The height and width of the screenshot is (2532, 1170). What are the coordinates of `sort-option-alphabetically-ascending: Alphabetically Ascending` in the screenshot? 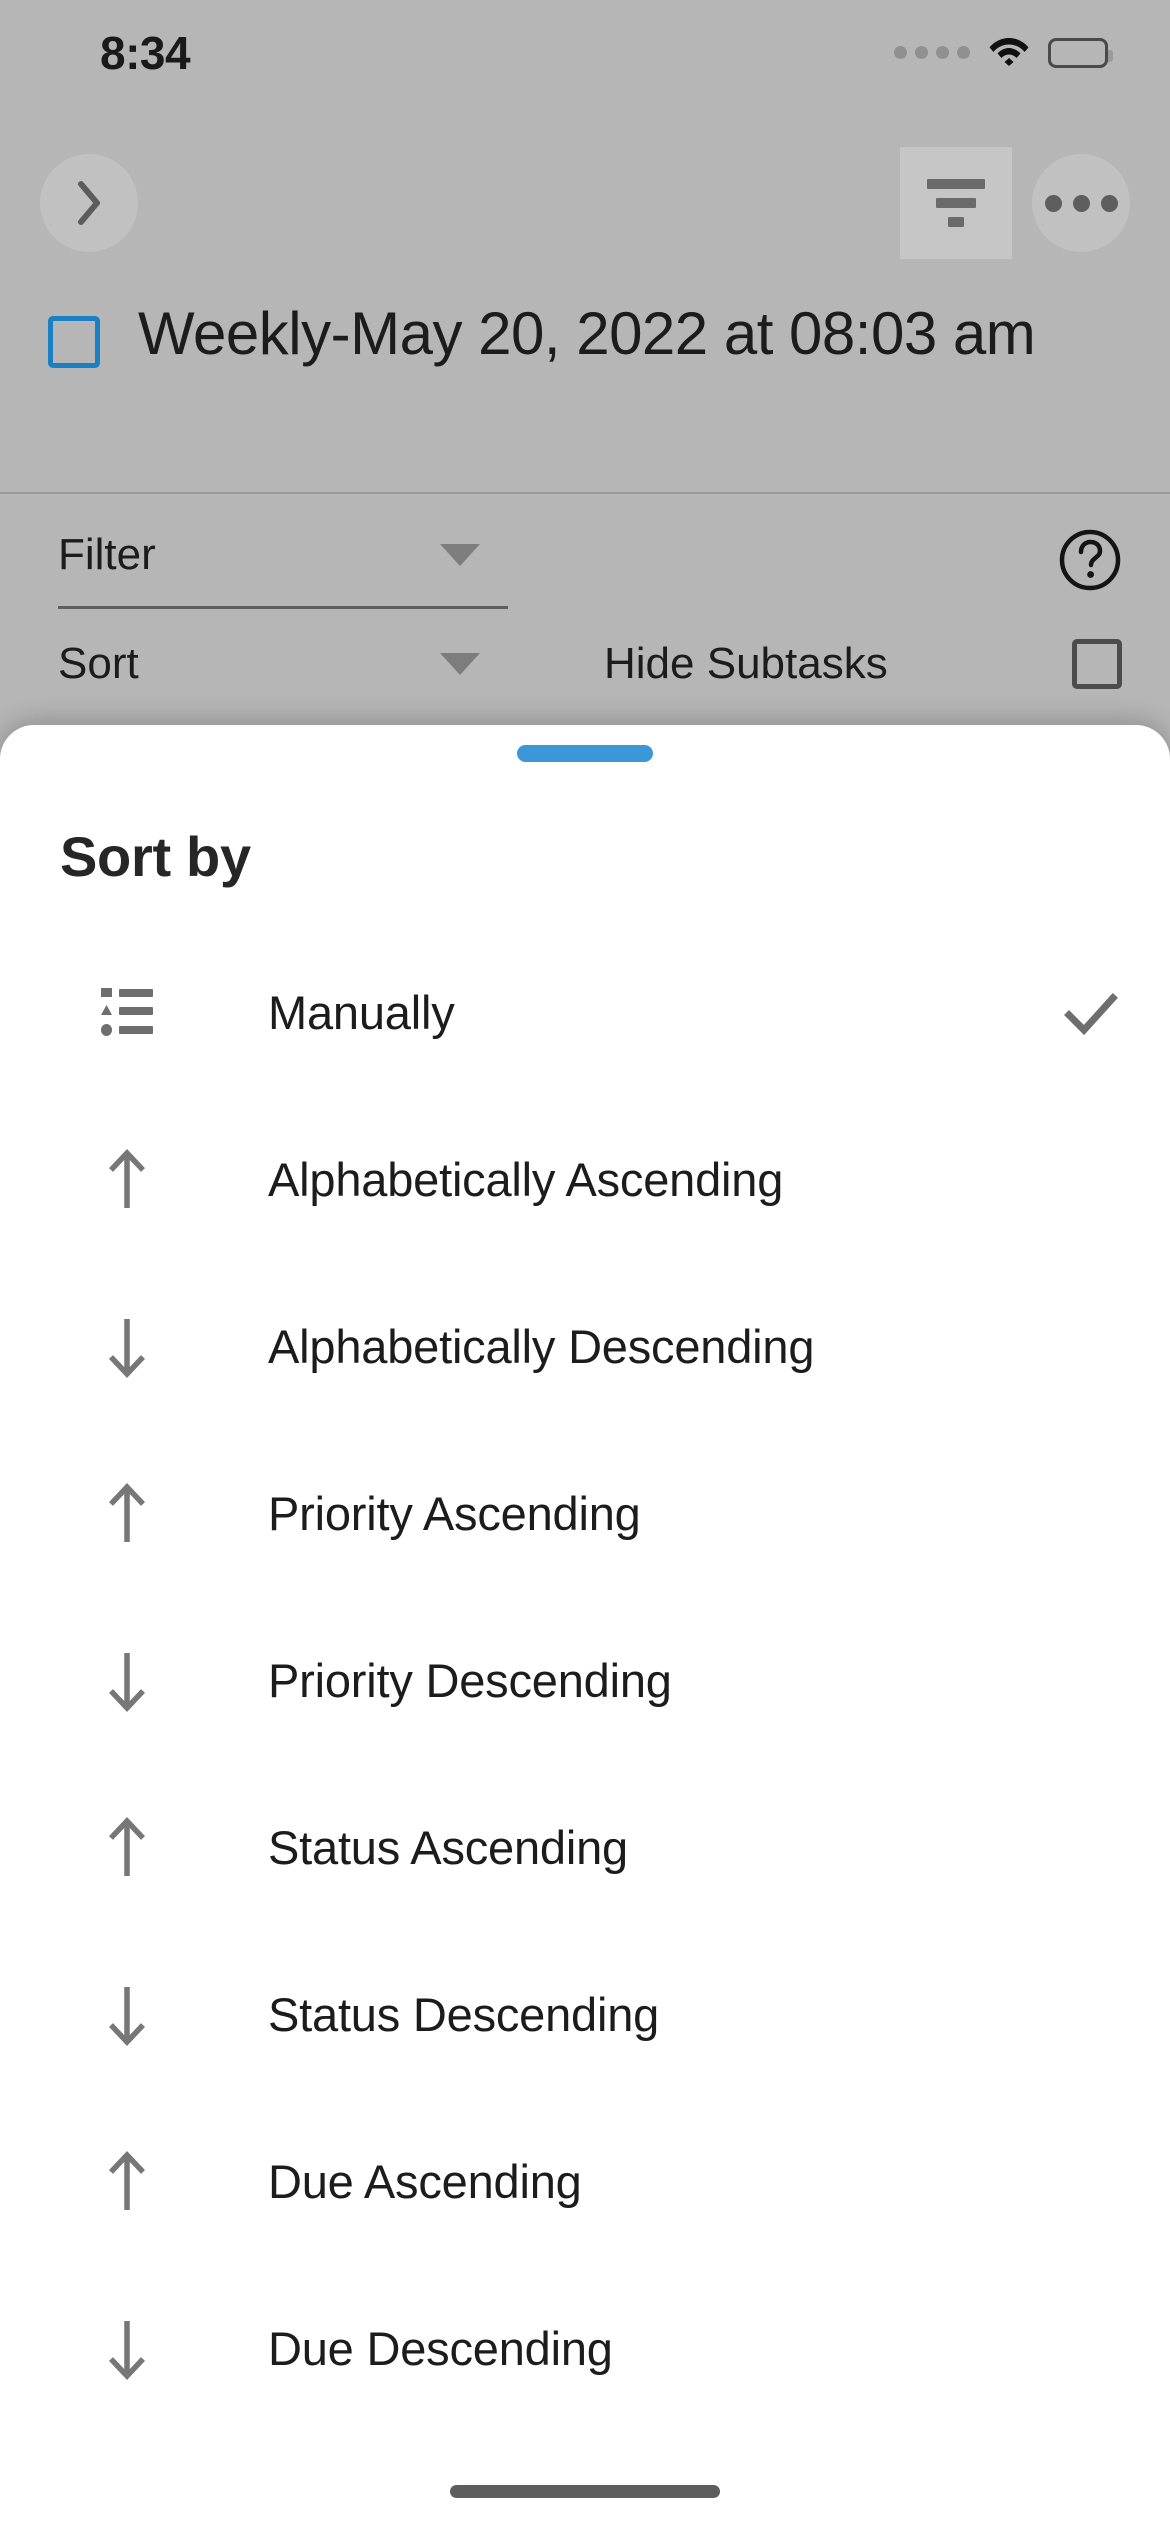 It's located at (585, 1179).